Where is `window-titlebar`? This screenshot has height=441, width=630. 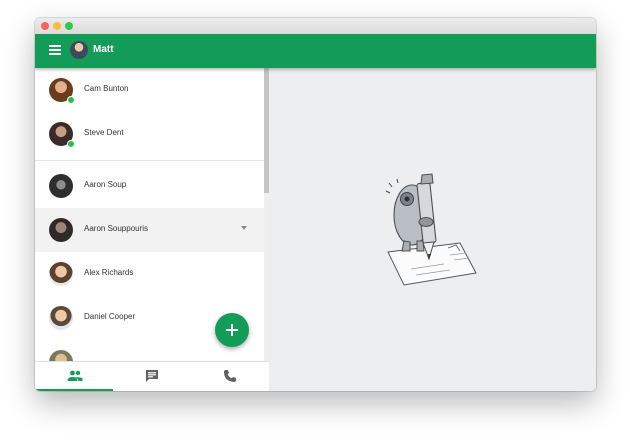
window-titlebar is located at coordinates (315, 26).